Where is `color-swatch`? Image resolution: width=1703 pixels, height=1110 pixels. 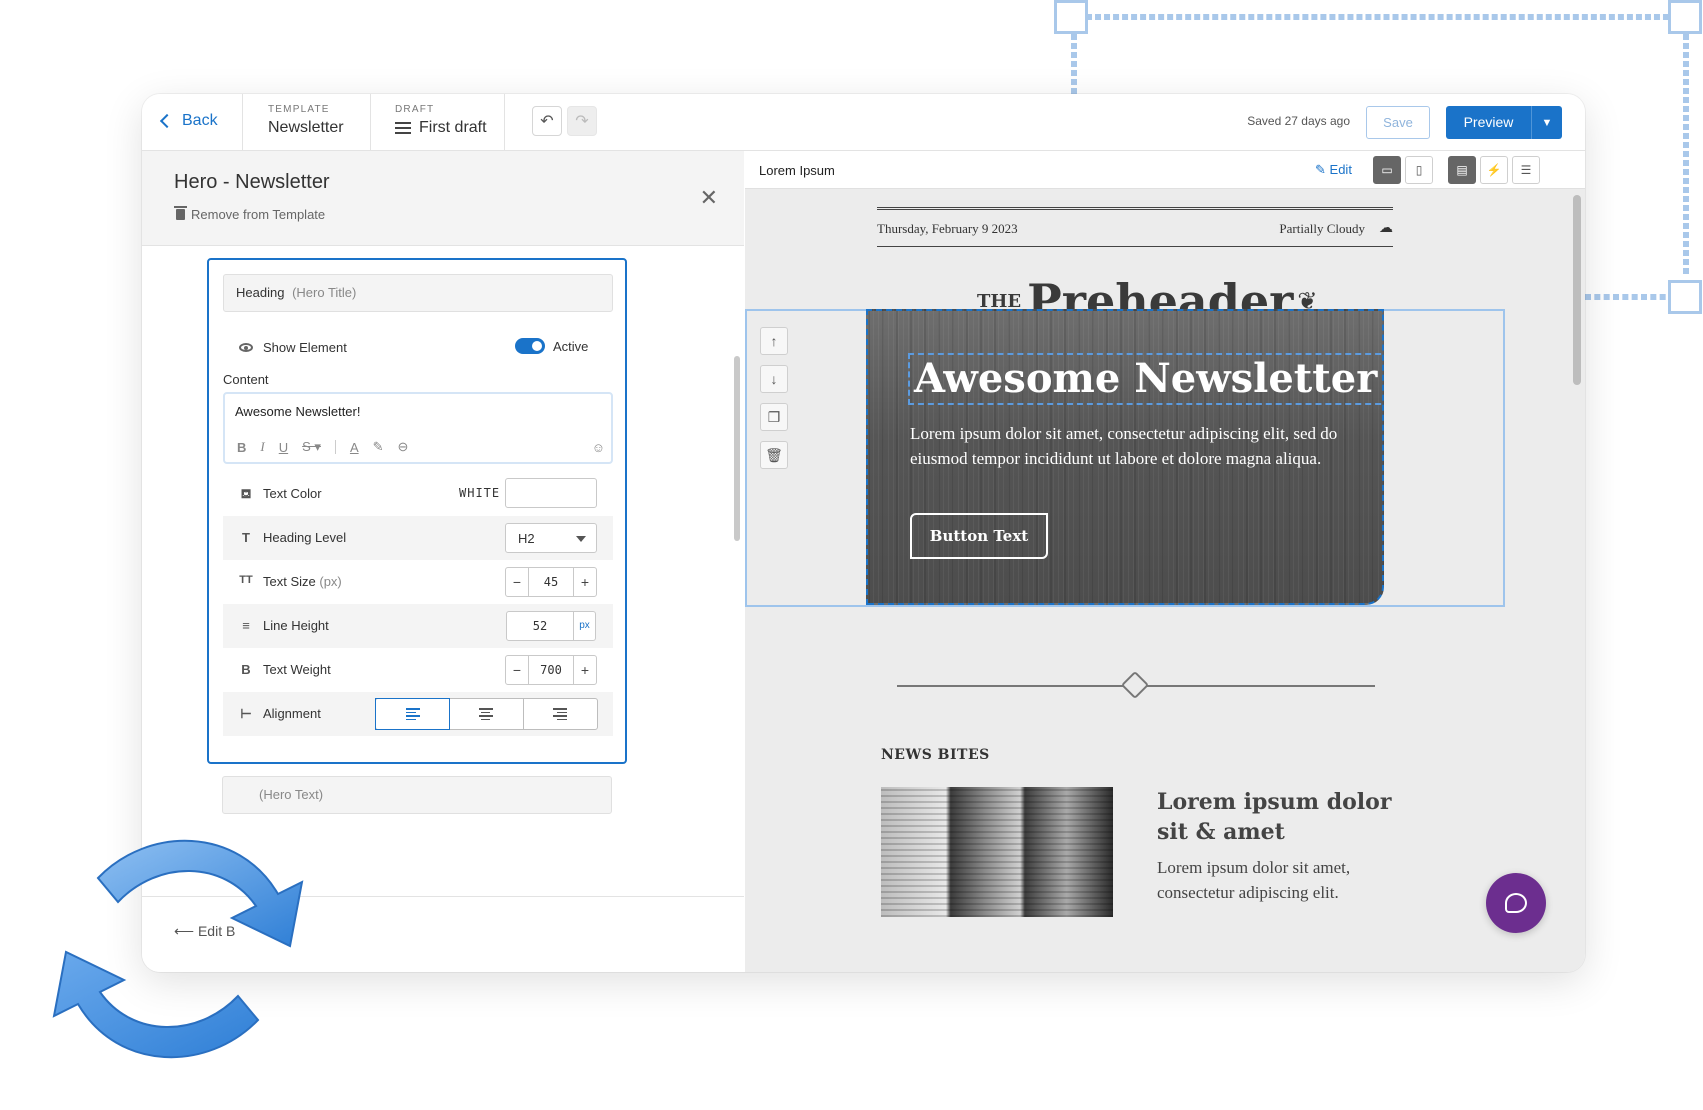
color-swatch is located at coordinates (551, 493).